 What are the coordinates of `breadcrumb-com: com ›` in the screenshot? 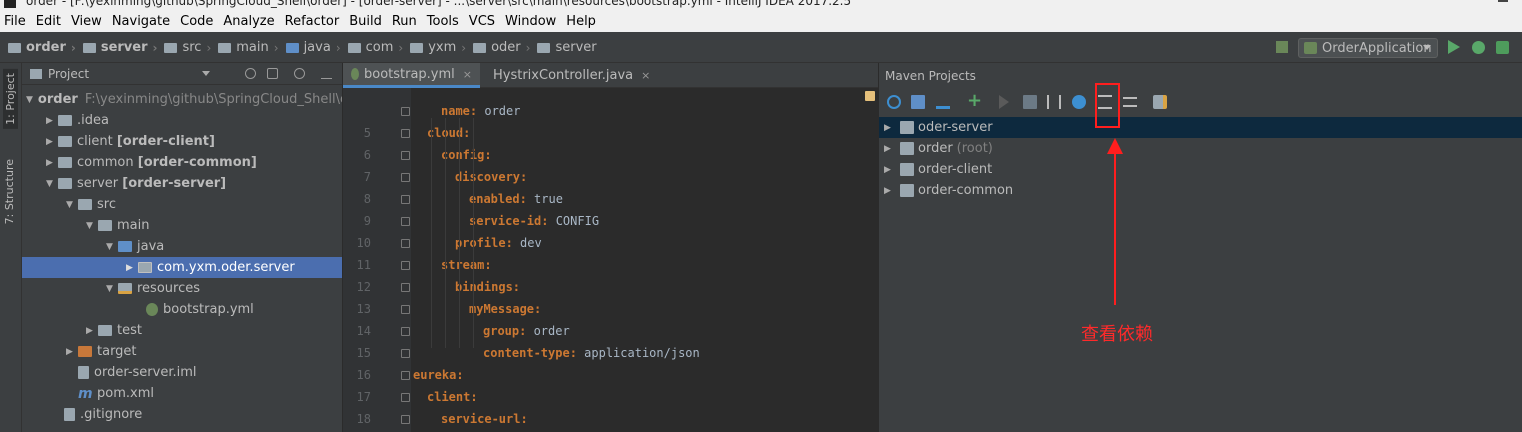 It's located at (379, 47).